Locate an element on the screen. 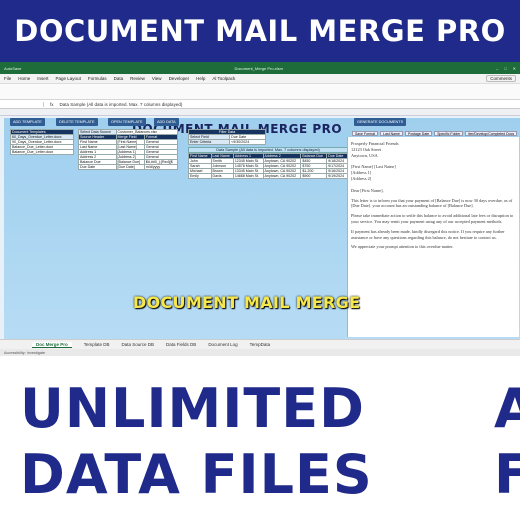 The width and height of the screenshot is (520, 520). fx-icon: fx is located at coordinates (52, 104).